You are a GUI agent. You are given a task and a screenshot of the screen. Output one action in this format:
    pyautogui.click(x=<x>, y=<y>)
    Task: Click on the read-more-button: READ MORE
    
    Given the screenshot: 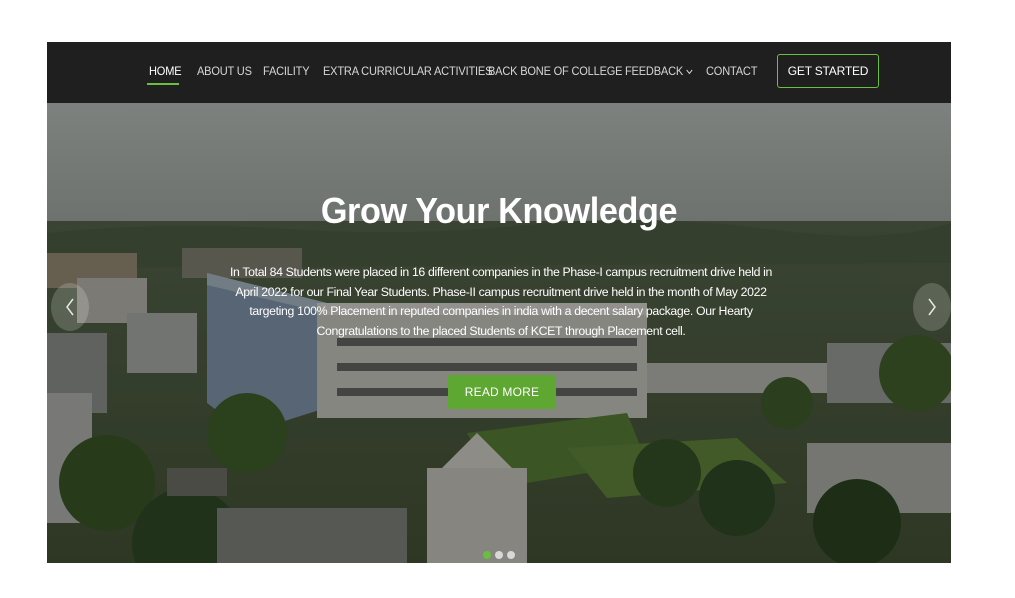 What is the action you would take?
    pyautogui.click(x=502, y=392)
    